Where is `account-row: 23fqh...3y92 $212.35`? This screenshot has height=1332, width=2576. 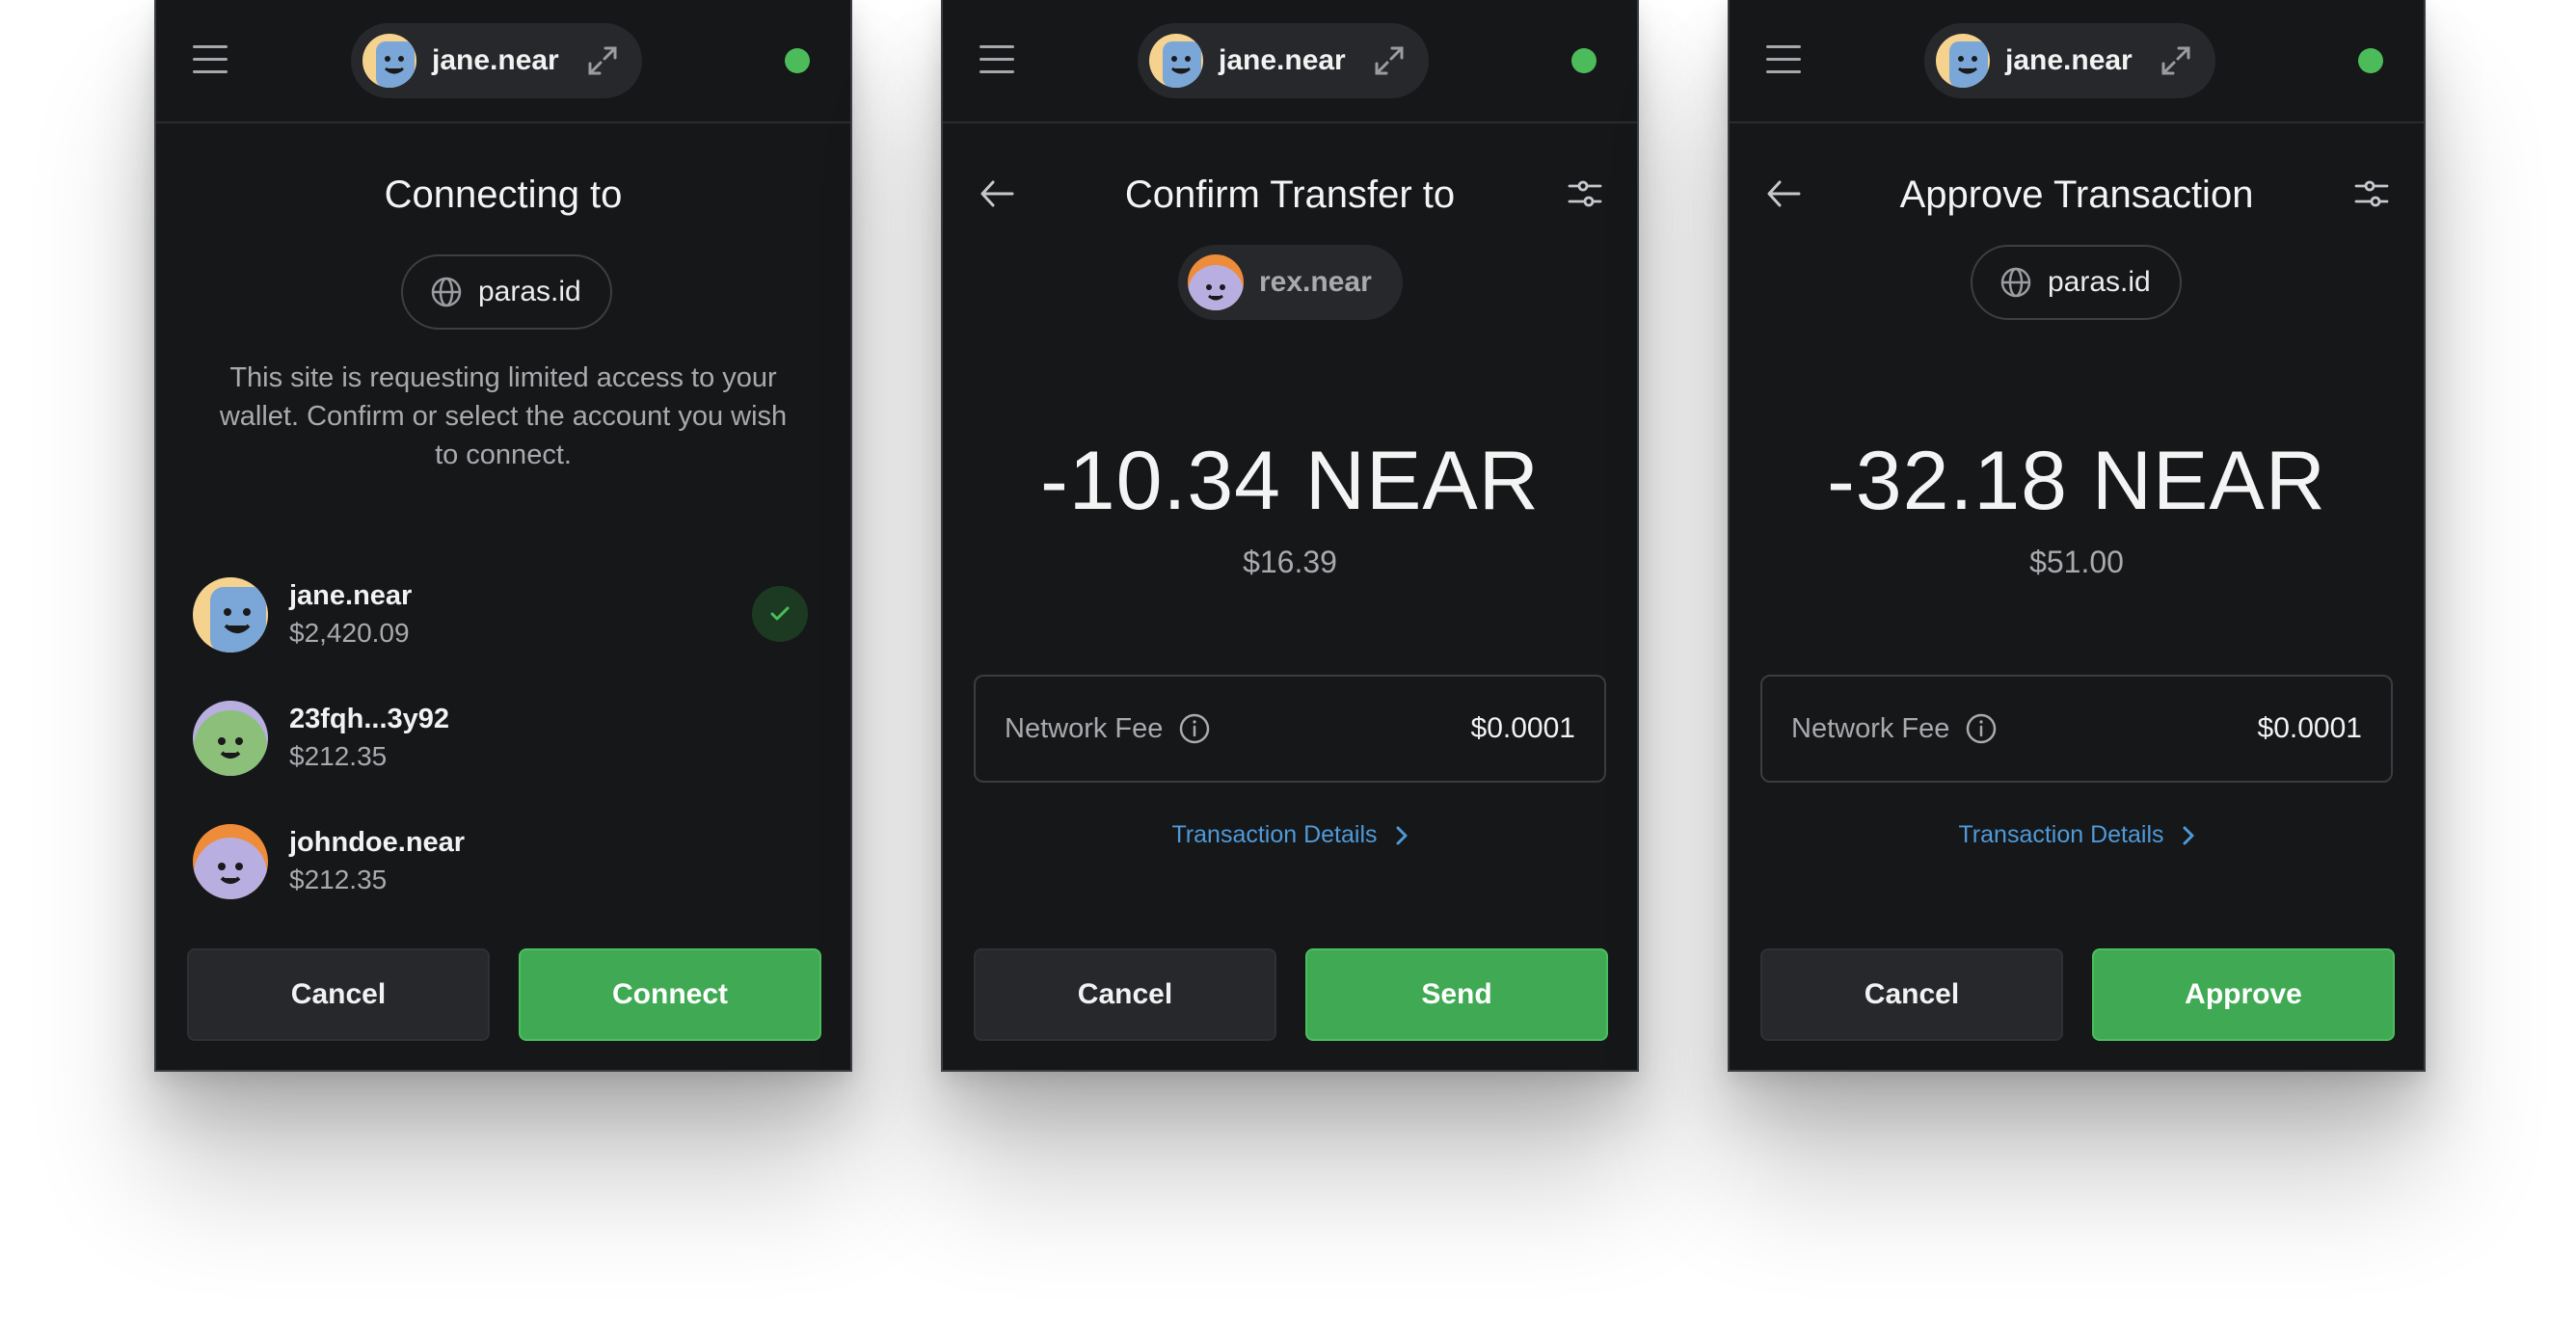
account-row: 23fqh...3y92 $212.35 is located at coordinates (504, 738).